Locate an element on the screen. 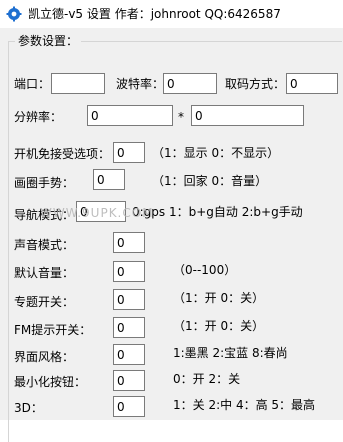 Image resolution: width=343 pixels, height=442 pixels. resolution-height-input is located at coordinates (247, 115).